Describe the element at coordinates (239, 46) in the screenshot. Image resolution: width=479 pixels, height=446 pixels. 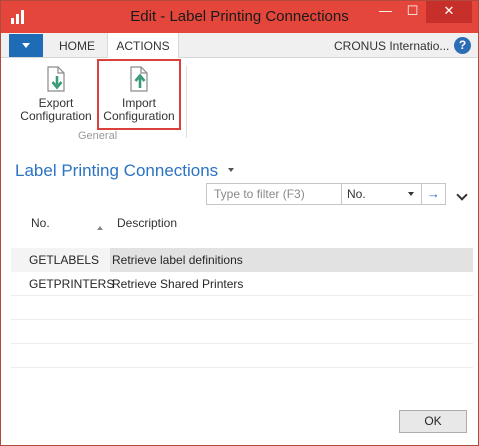
I see `ribbon-tab-bar: HOME ACTIONS CRONUS Internatio... ?` at that location.